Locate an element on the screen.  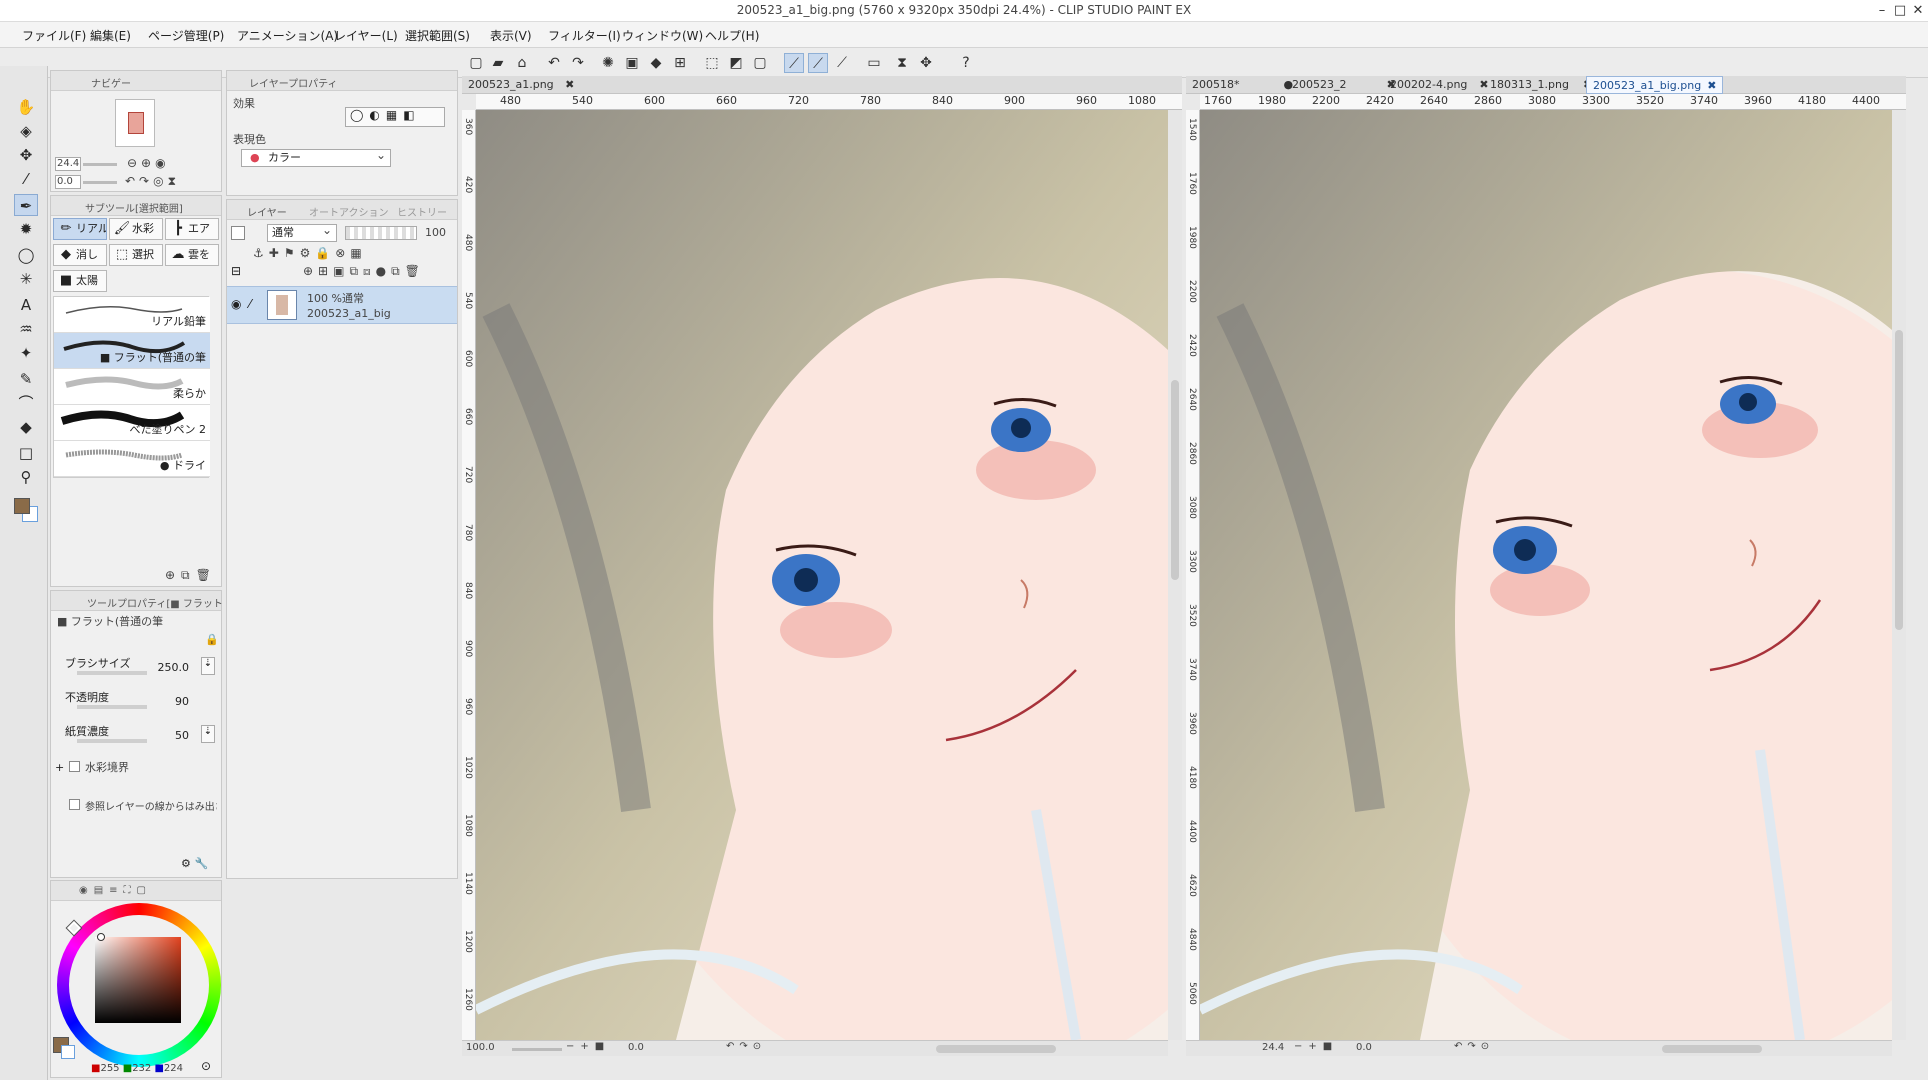
ref-layer-checkbox is located at coordinates (74, 804).